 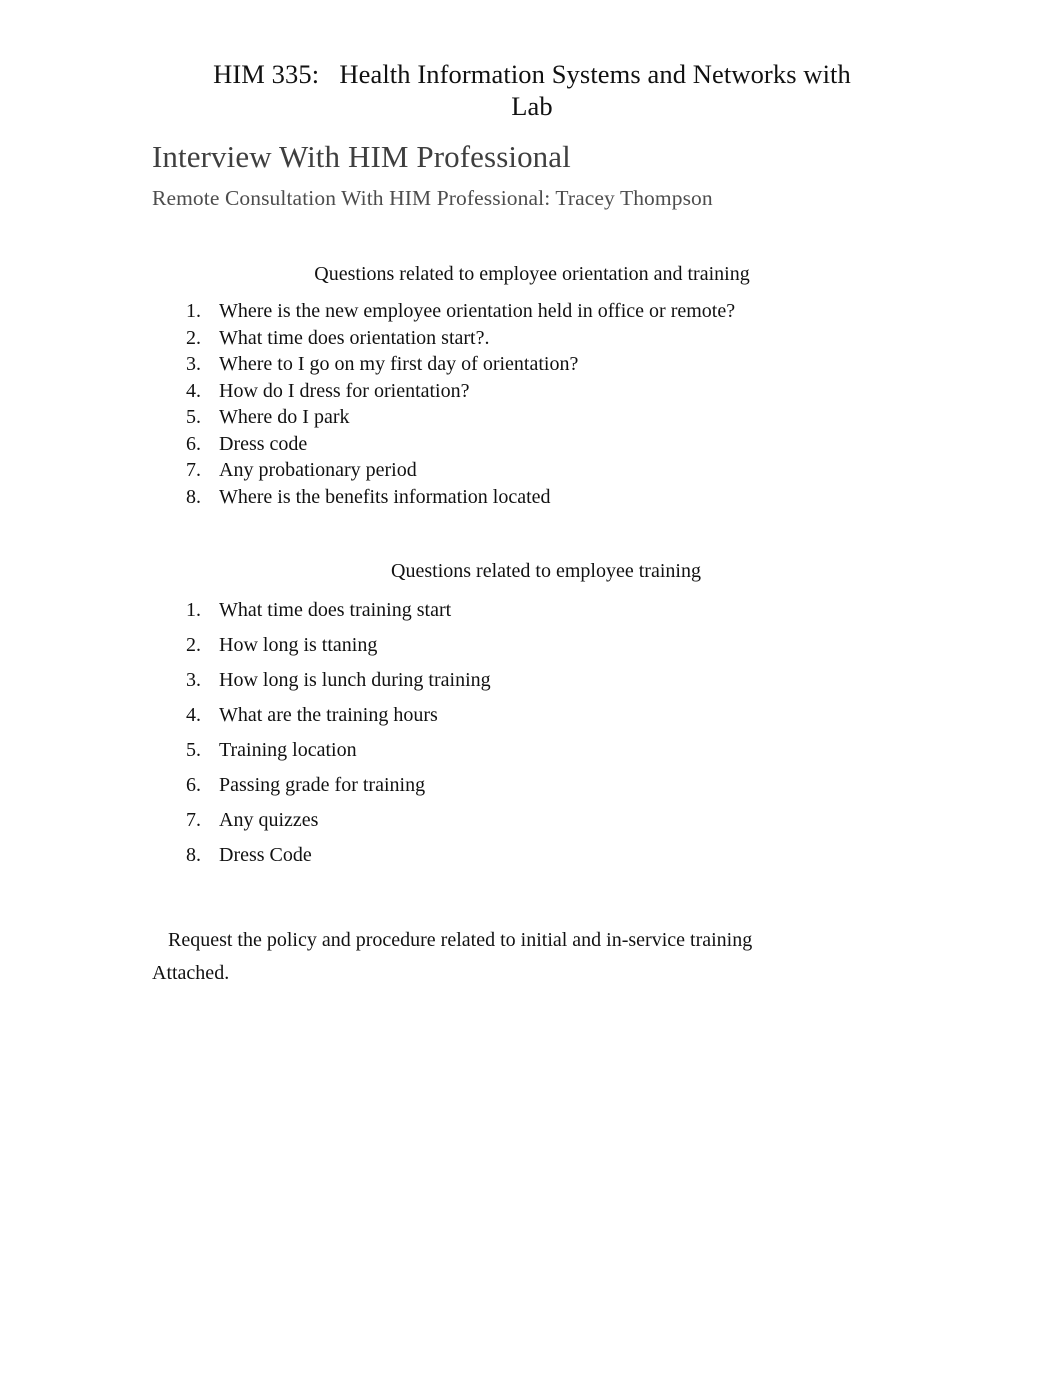 What do you see at coordinates (532, 820) in the screenshot?
I see `list-item: 7. Any quizzes` at bounding box center [532, 820].